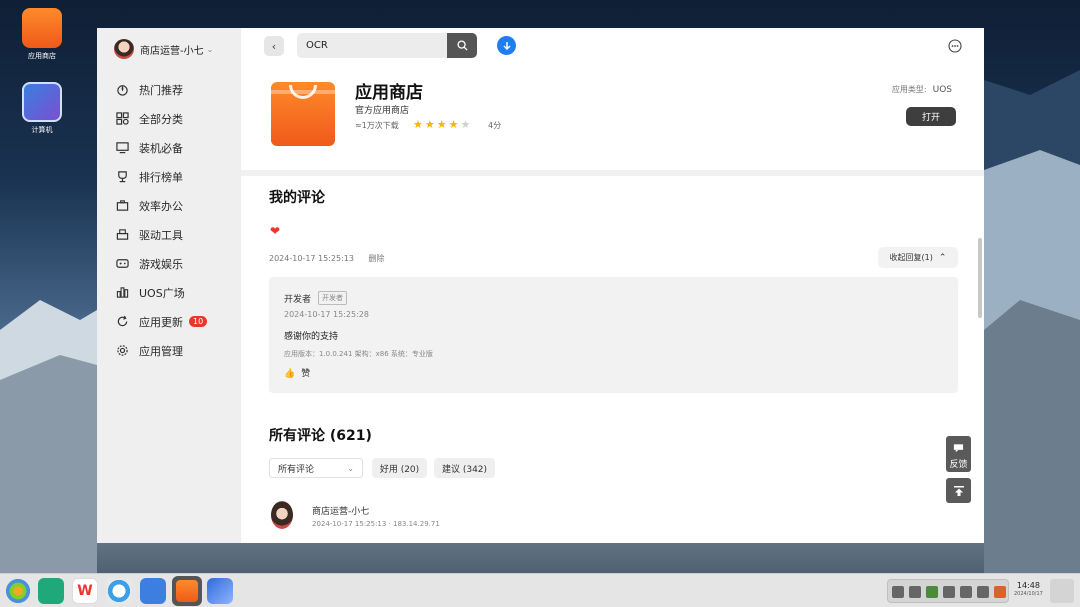  What do you see at coordinates (932, 592) in the screenshot?
I see `battery-icon` at bounding box center [932, 592].